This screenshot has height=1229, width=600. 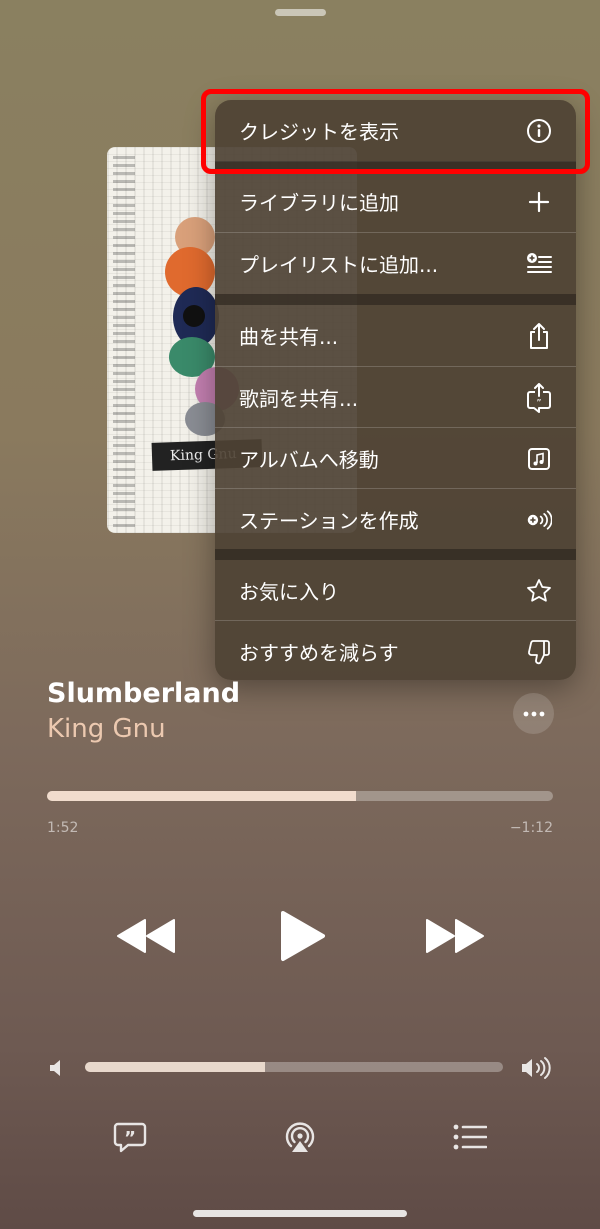 I want to click on station-icon, so click(x=539, y=520).